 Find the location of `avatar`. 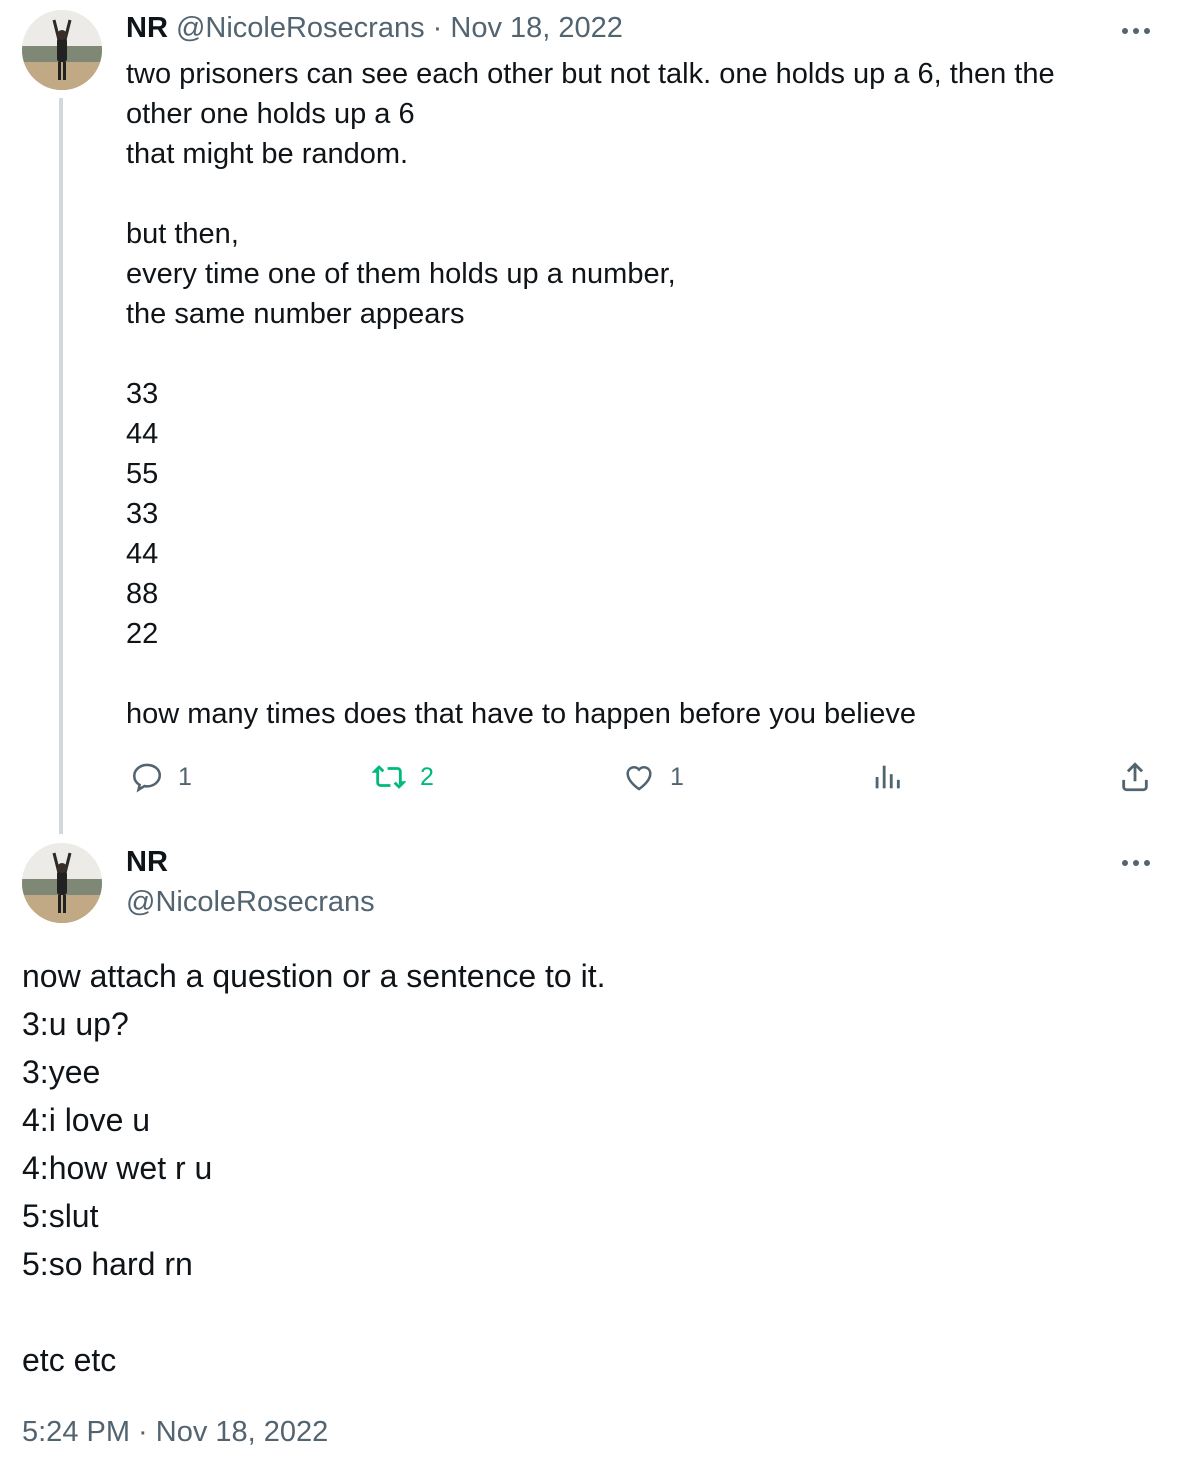

avatar is located at coordinates (62, 50).